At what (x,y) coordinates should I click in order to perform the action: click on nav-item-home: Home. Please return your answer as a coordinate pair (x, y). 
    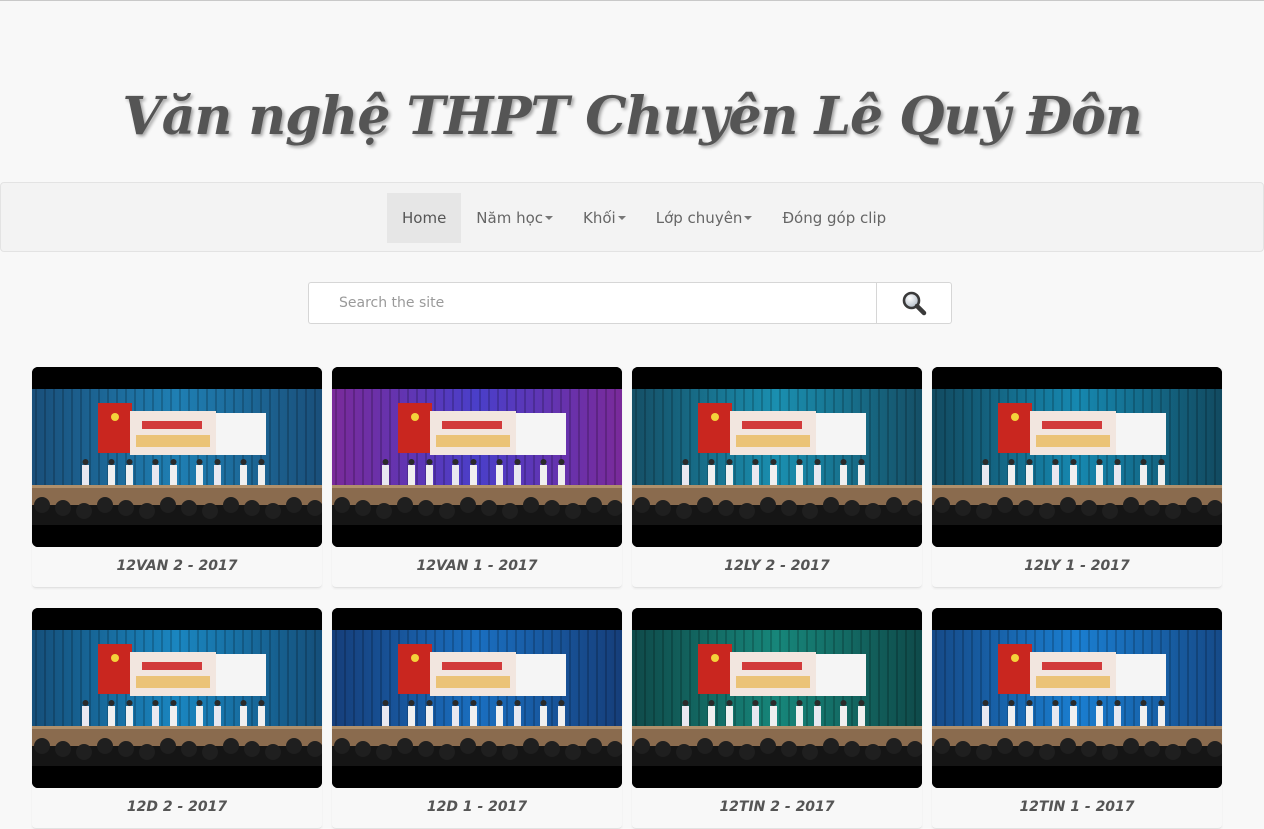
    Looking at the image, I should click on (424, 218).